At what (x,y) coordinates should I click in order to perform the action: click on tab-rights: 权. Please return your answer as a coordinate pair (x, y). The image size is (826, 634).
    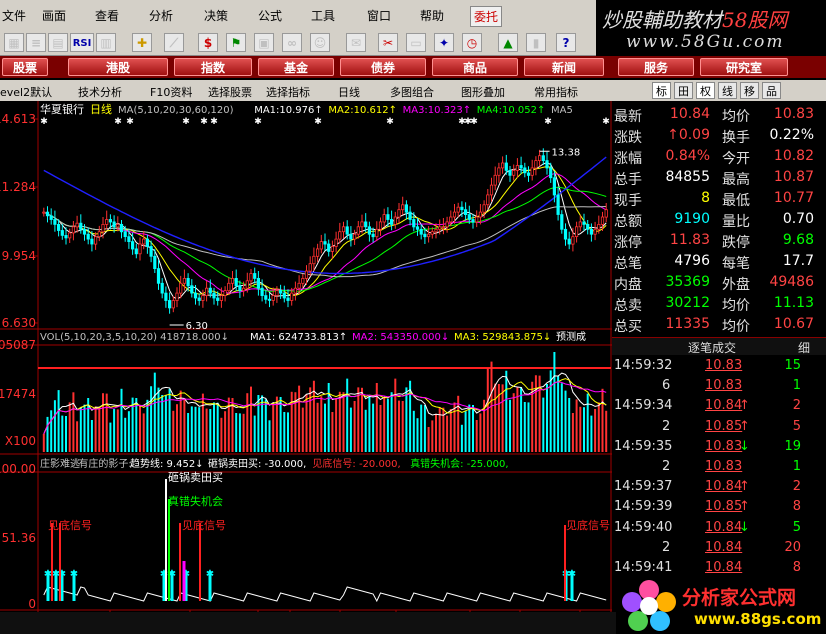
    Looking at the image, I should click on (705, 90).